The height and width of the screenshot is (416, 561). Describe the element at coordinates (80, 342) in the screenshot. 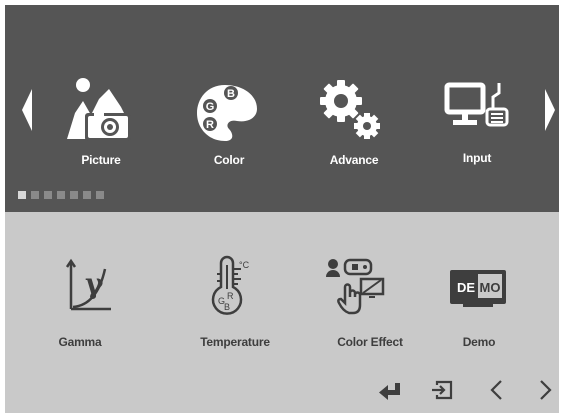

I see `submenu-item-gamma-label: Gamma` at that location.